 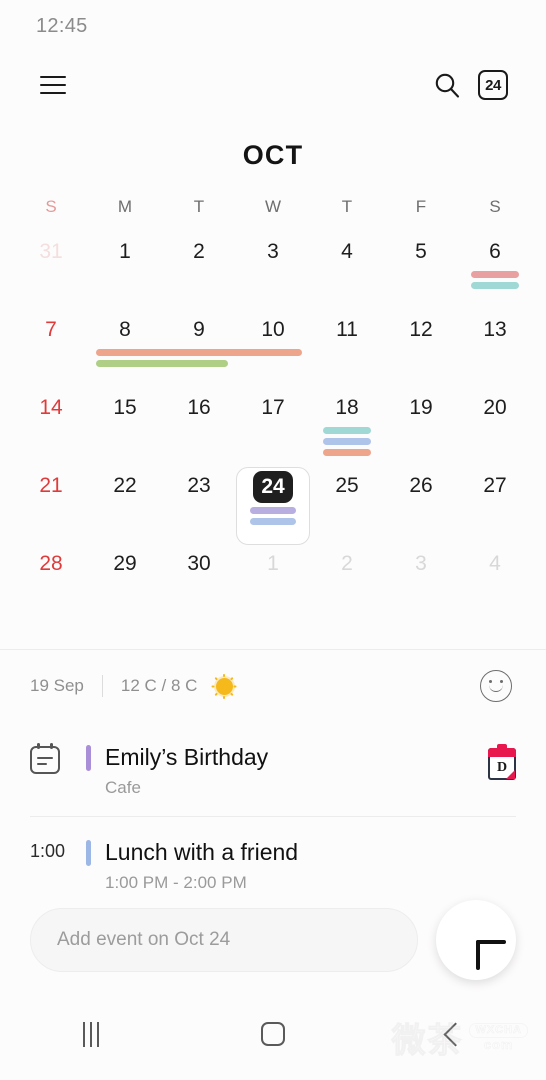 I want to click on calendar-day-cell: 31, so click(x=51, y=272).